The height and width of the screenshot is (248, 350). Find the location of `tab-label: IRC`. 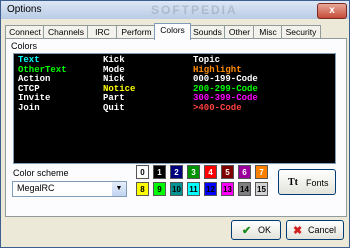

tab-label: IRC is located at coordinates (102, 32).